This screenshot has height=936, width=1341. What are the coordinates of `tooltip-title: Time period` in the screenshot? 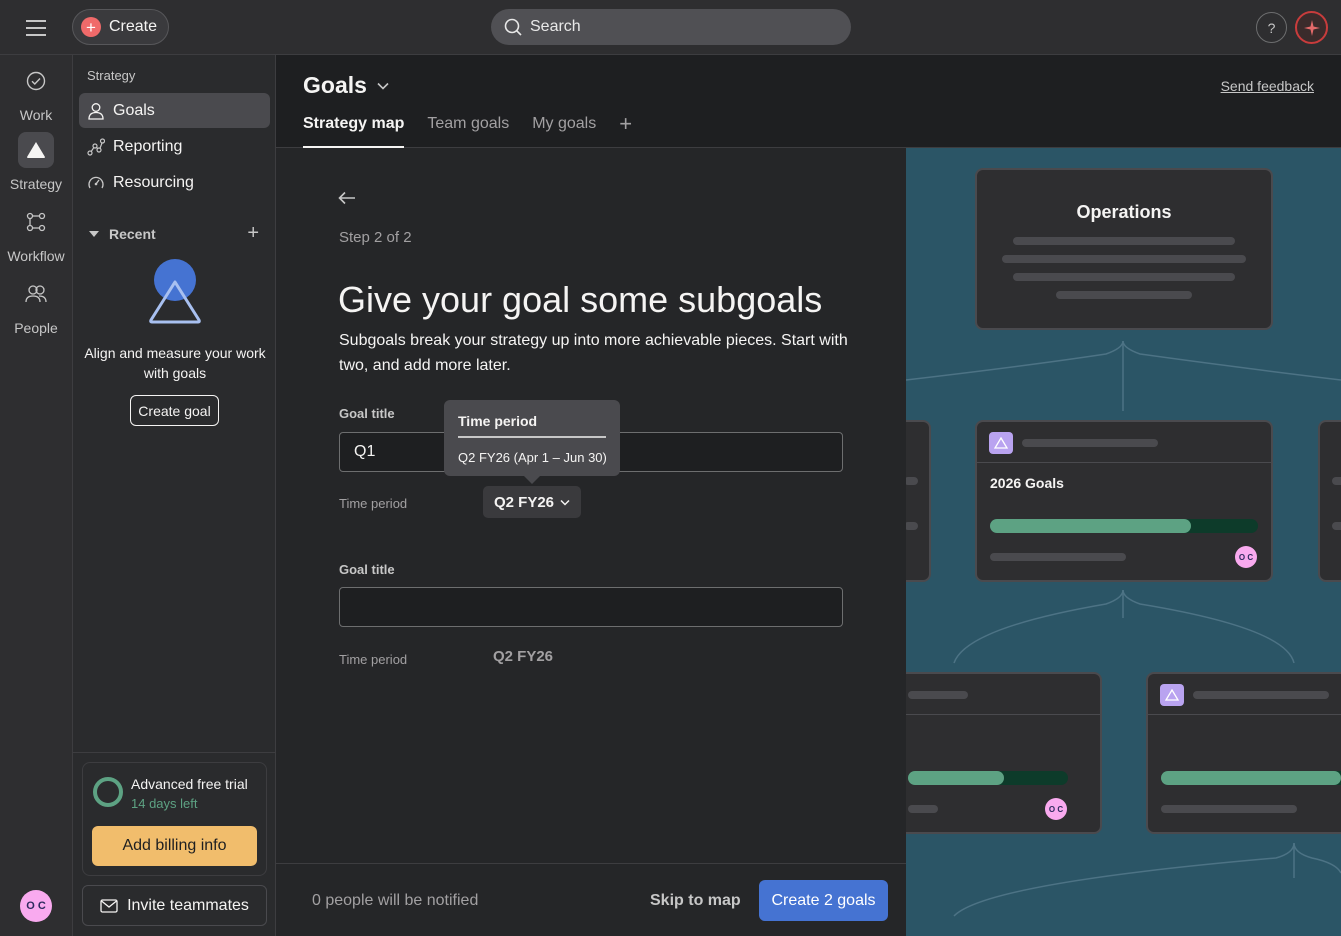 It's located at (498, 421).